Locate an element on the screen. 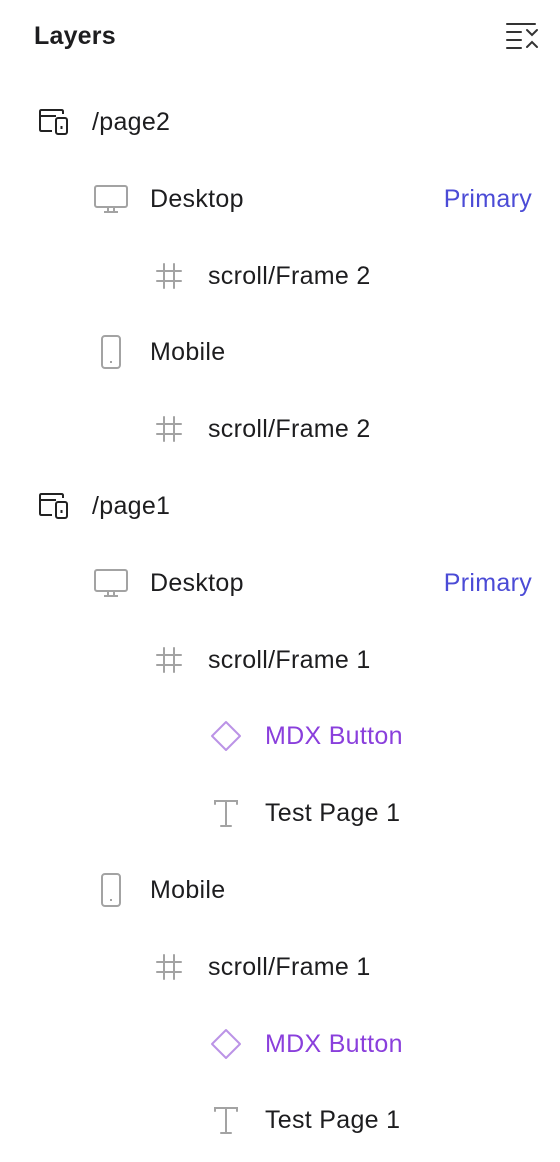  layer-row-page2: /page2 is located at coordinates (280, 122).